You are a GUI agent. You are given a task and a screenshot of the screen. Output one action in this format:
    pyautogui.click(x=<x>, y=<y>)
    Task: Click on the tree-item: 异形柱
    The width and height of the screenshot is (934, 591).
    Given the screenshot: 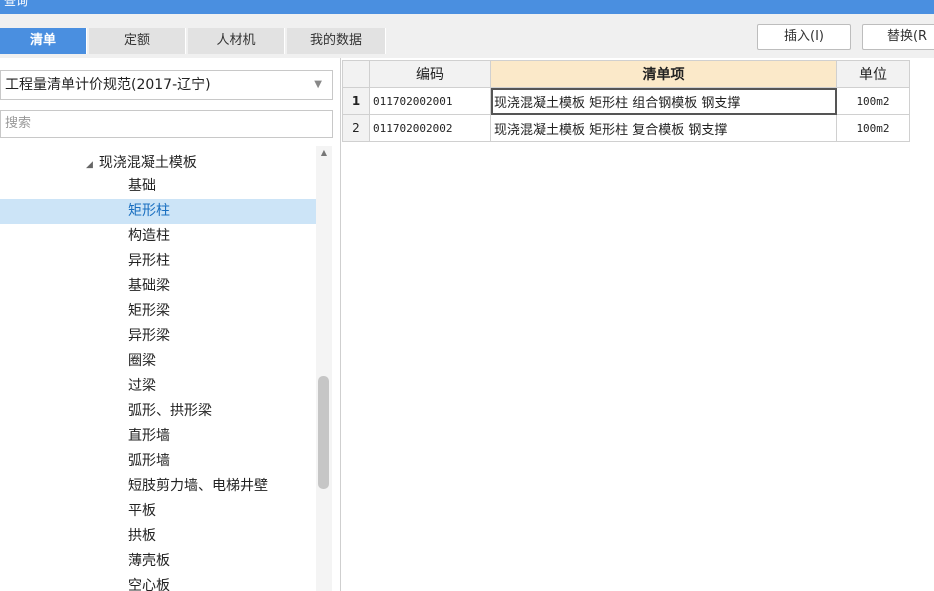 What is the action you would take?
    pyautogui.click(x=158, y=261)
    